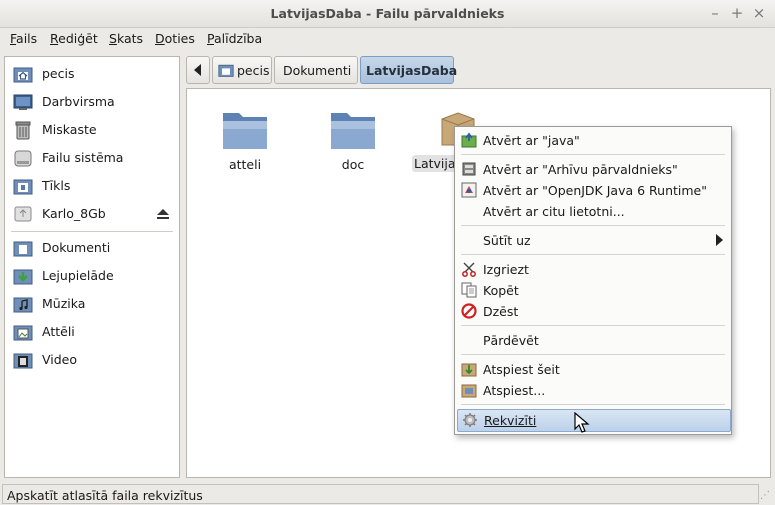  Describe the element at coordinates (408, 70) in the screenshot. I see `breadcrumb-item-latvijasdaba: LatvijasDaba` at that location.